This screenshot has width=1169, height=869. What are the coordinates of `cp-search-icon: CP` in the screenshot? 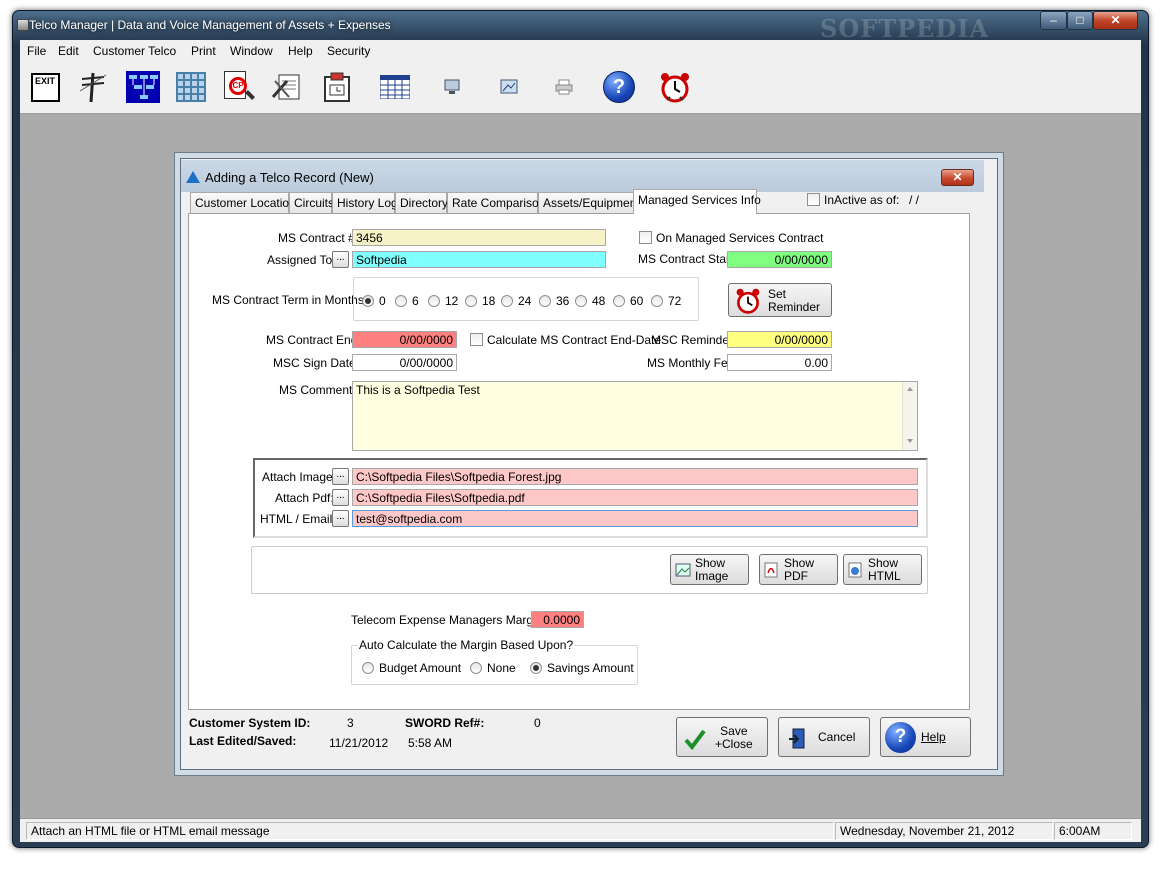 It's located at (239, 87).